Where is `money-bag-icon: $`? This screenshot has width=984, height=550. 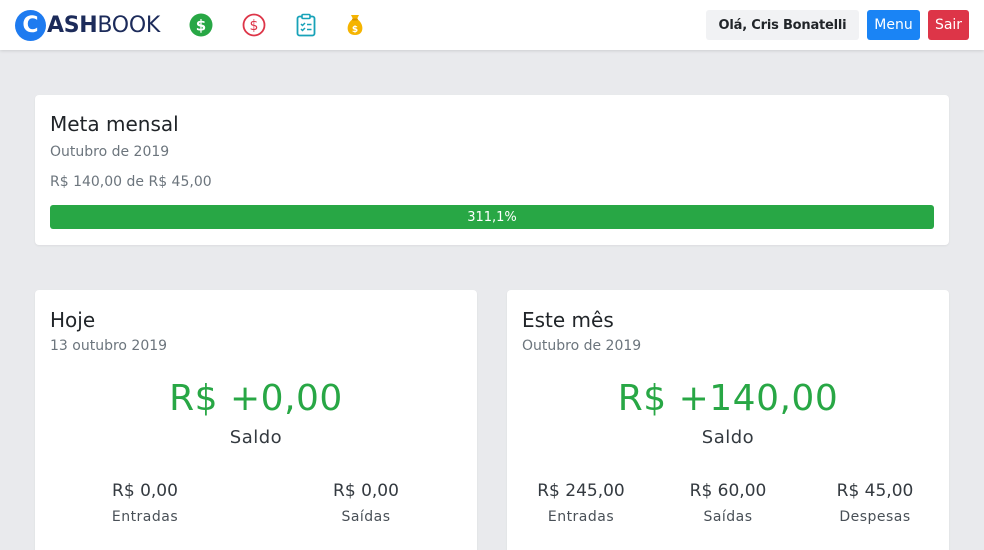
money-bag-icon: $ is located at coordinates (355, 25).